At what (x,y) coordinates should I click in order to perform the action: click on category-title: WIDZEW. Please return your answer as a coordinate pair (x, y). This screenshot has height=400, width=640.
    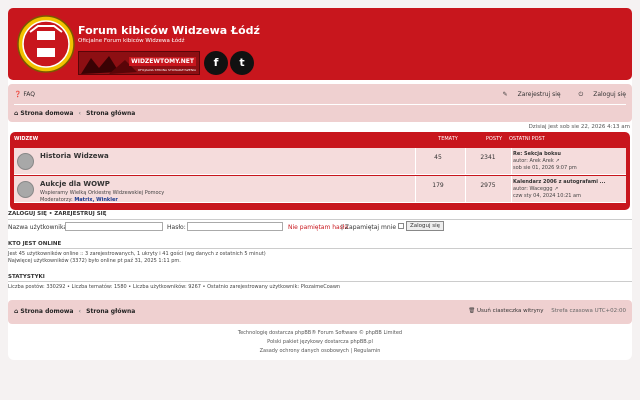
    Looking at the image, I should click on (26, 139).